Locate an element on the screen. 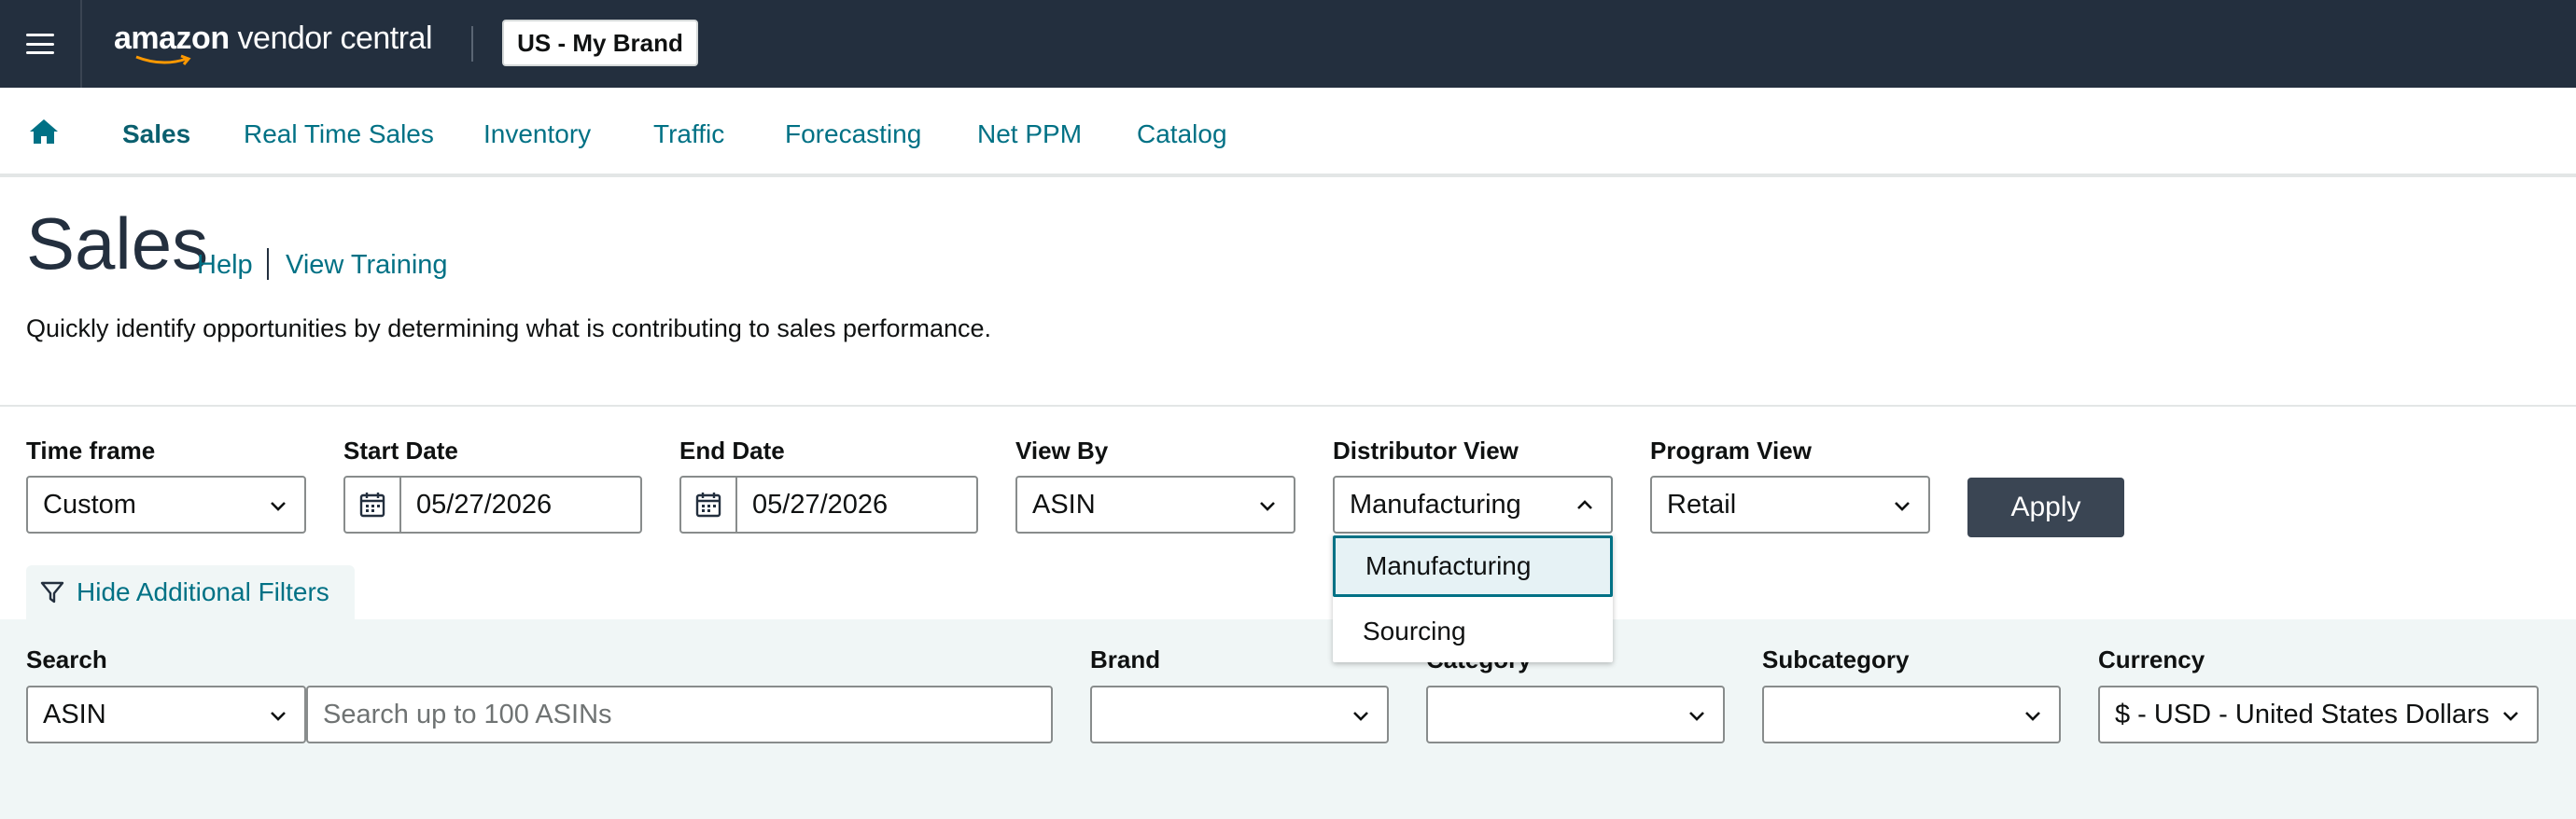 The image size is (2576, 819). end-date-field: 05/27/2026 is located at coordinates (828, 505).